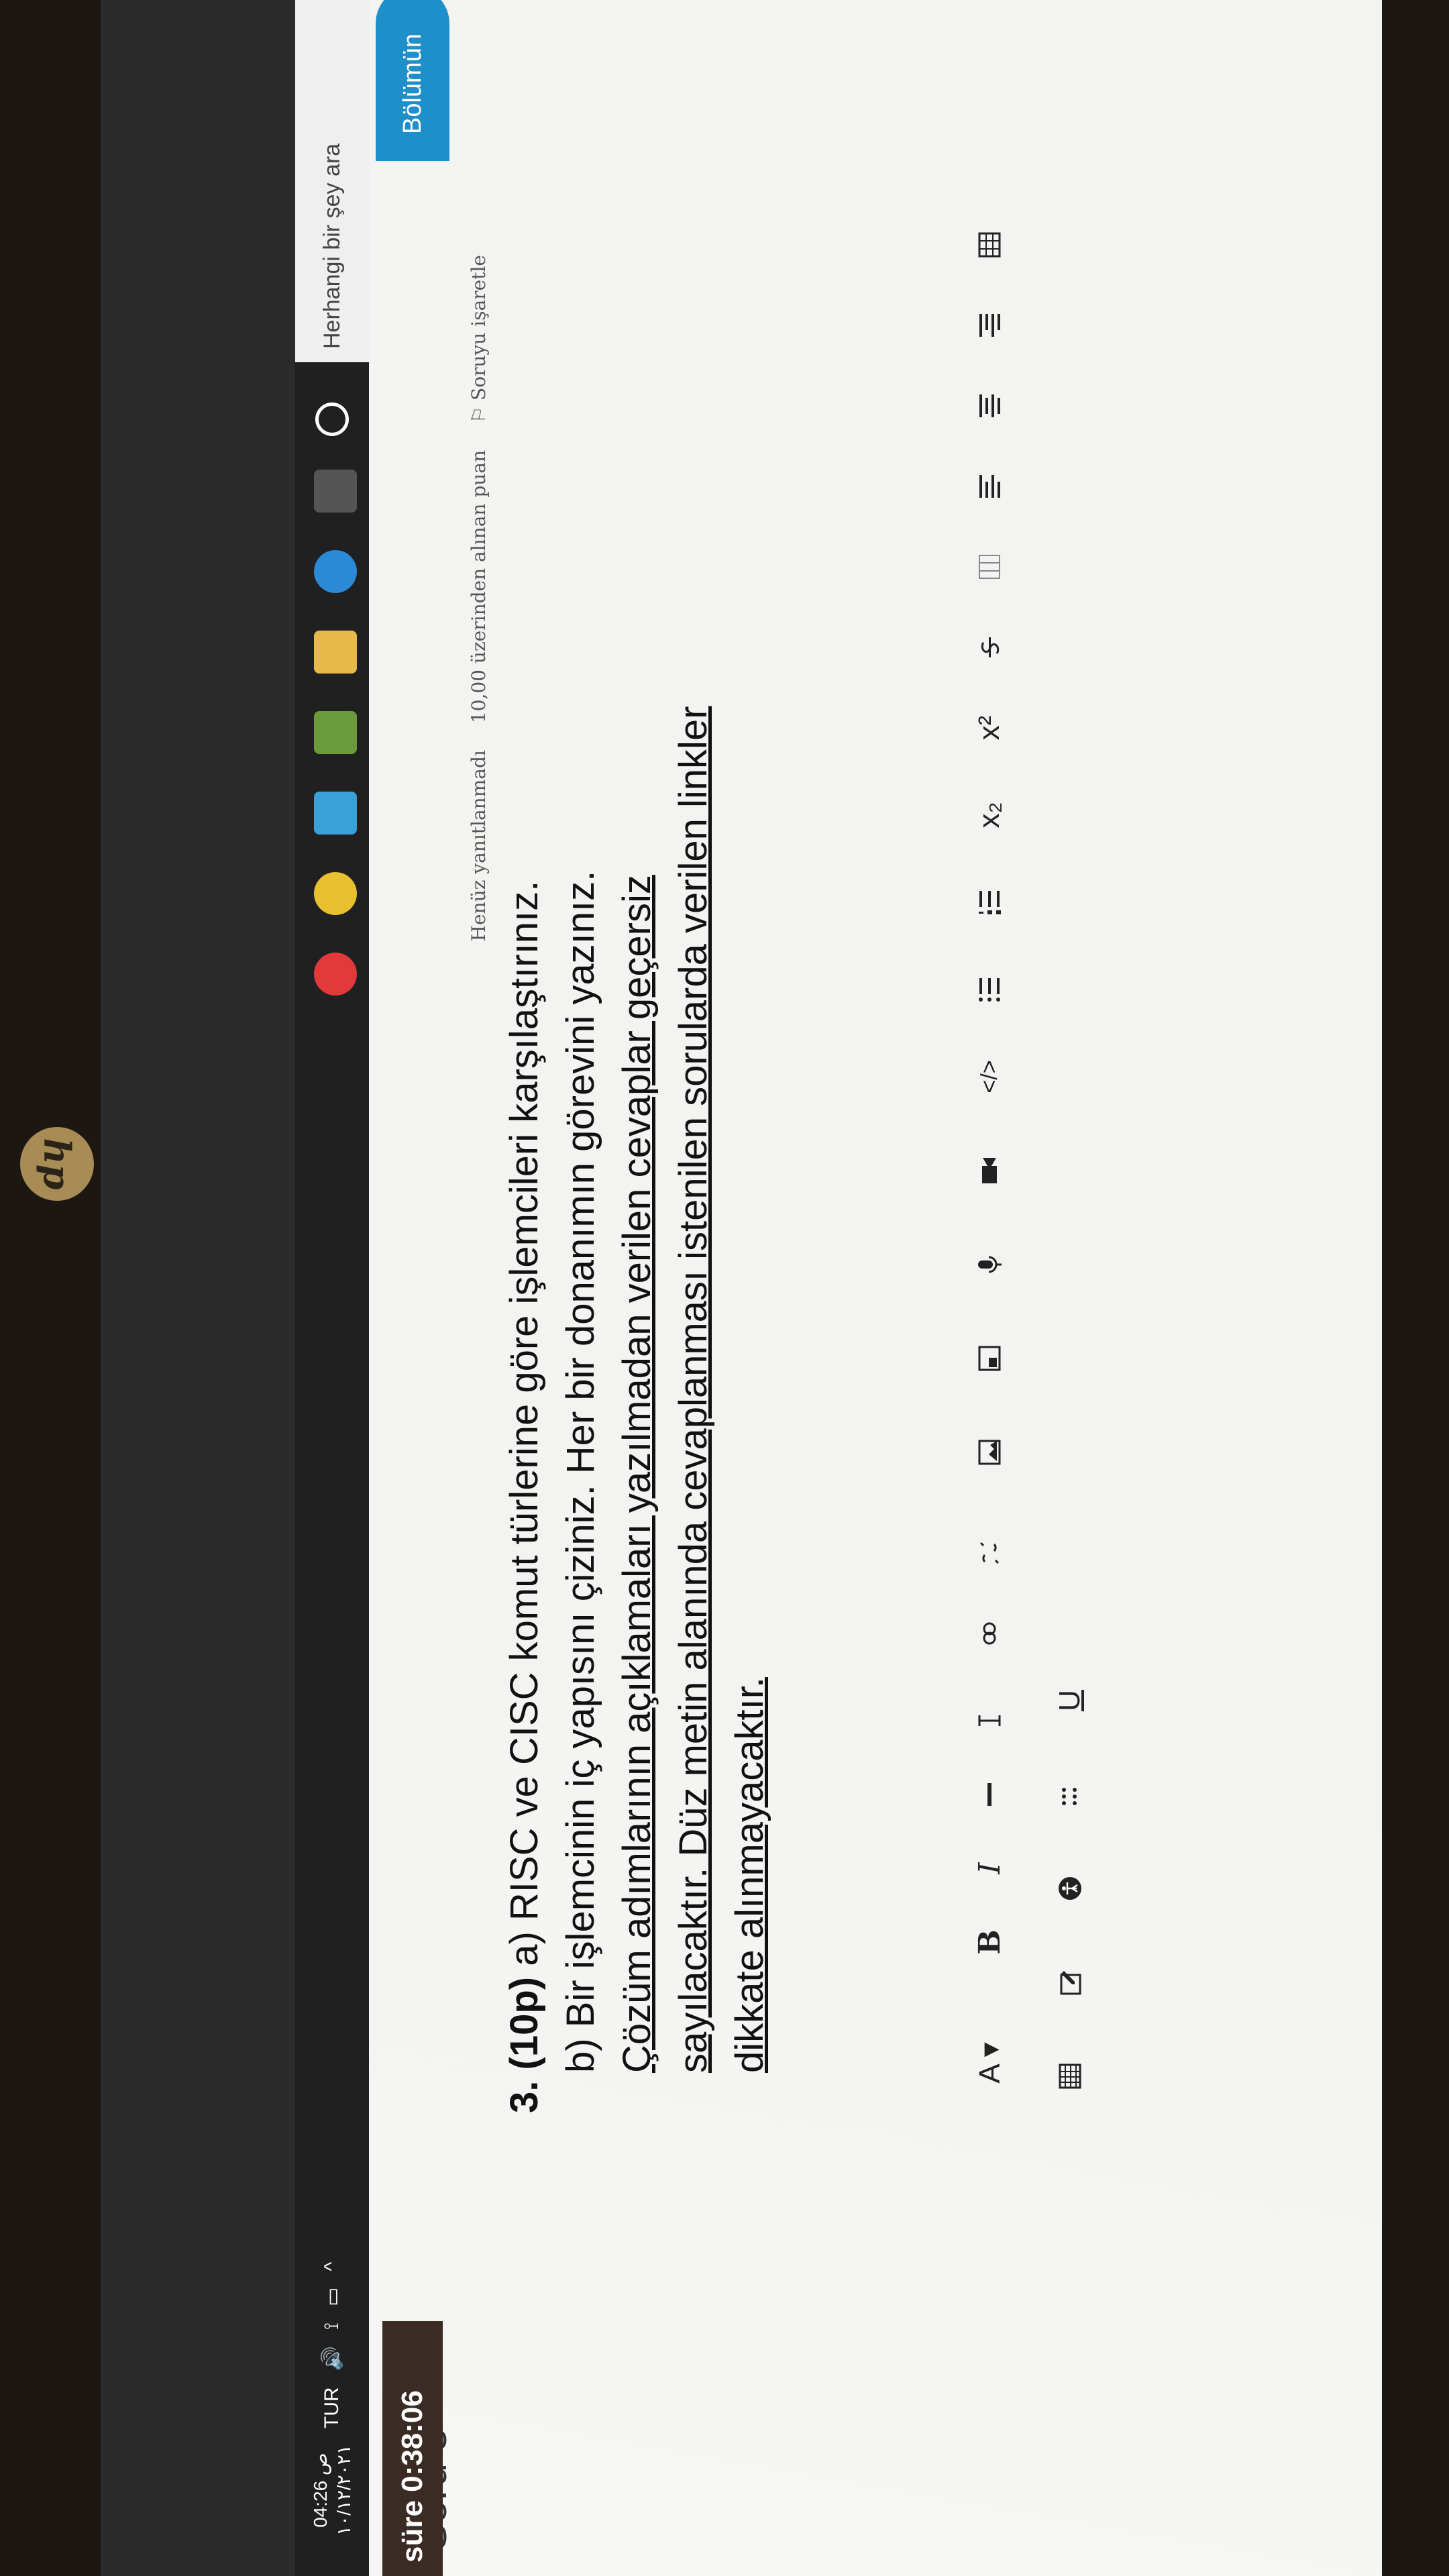  I want to click on subscript-label: x₂, so click(989, 815).